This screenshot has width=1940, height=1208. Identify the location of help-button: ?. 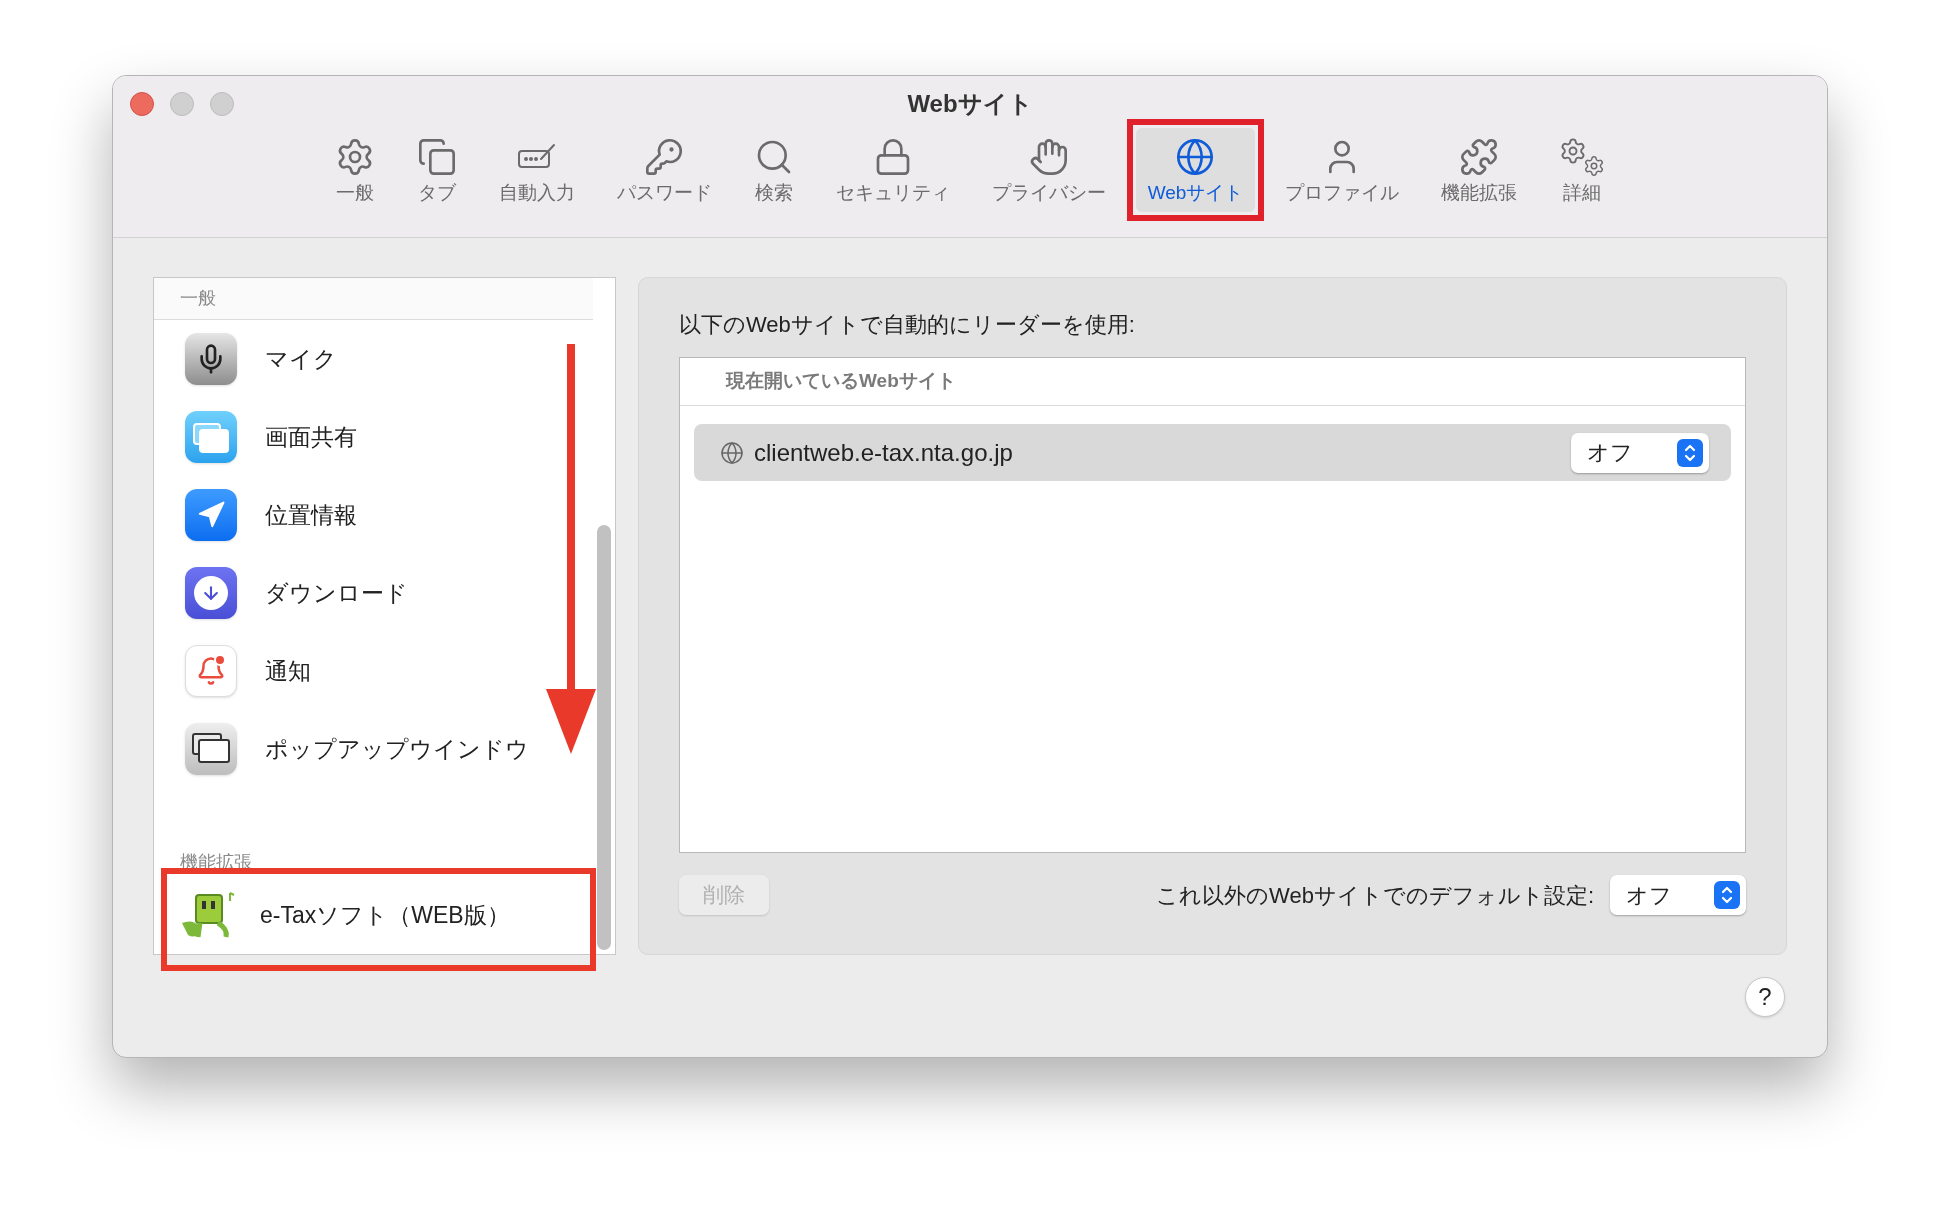
(1765, 997).